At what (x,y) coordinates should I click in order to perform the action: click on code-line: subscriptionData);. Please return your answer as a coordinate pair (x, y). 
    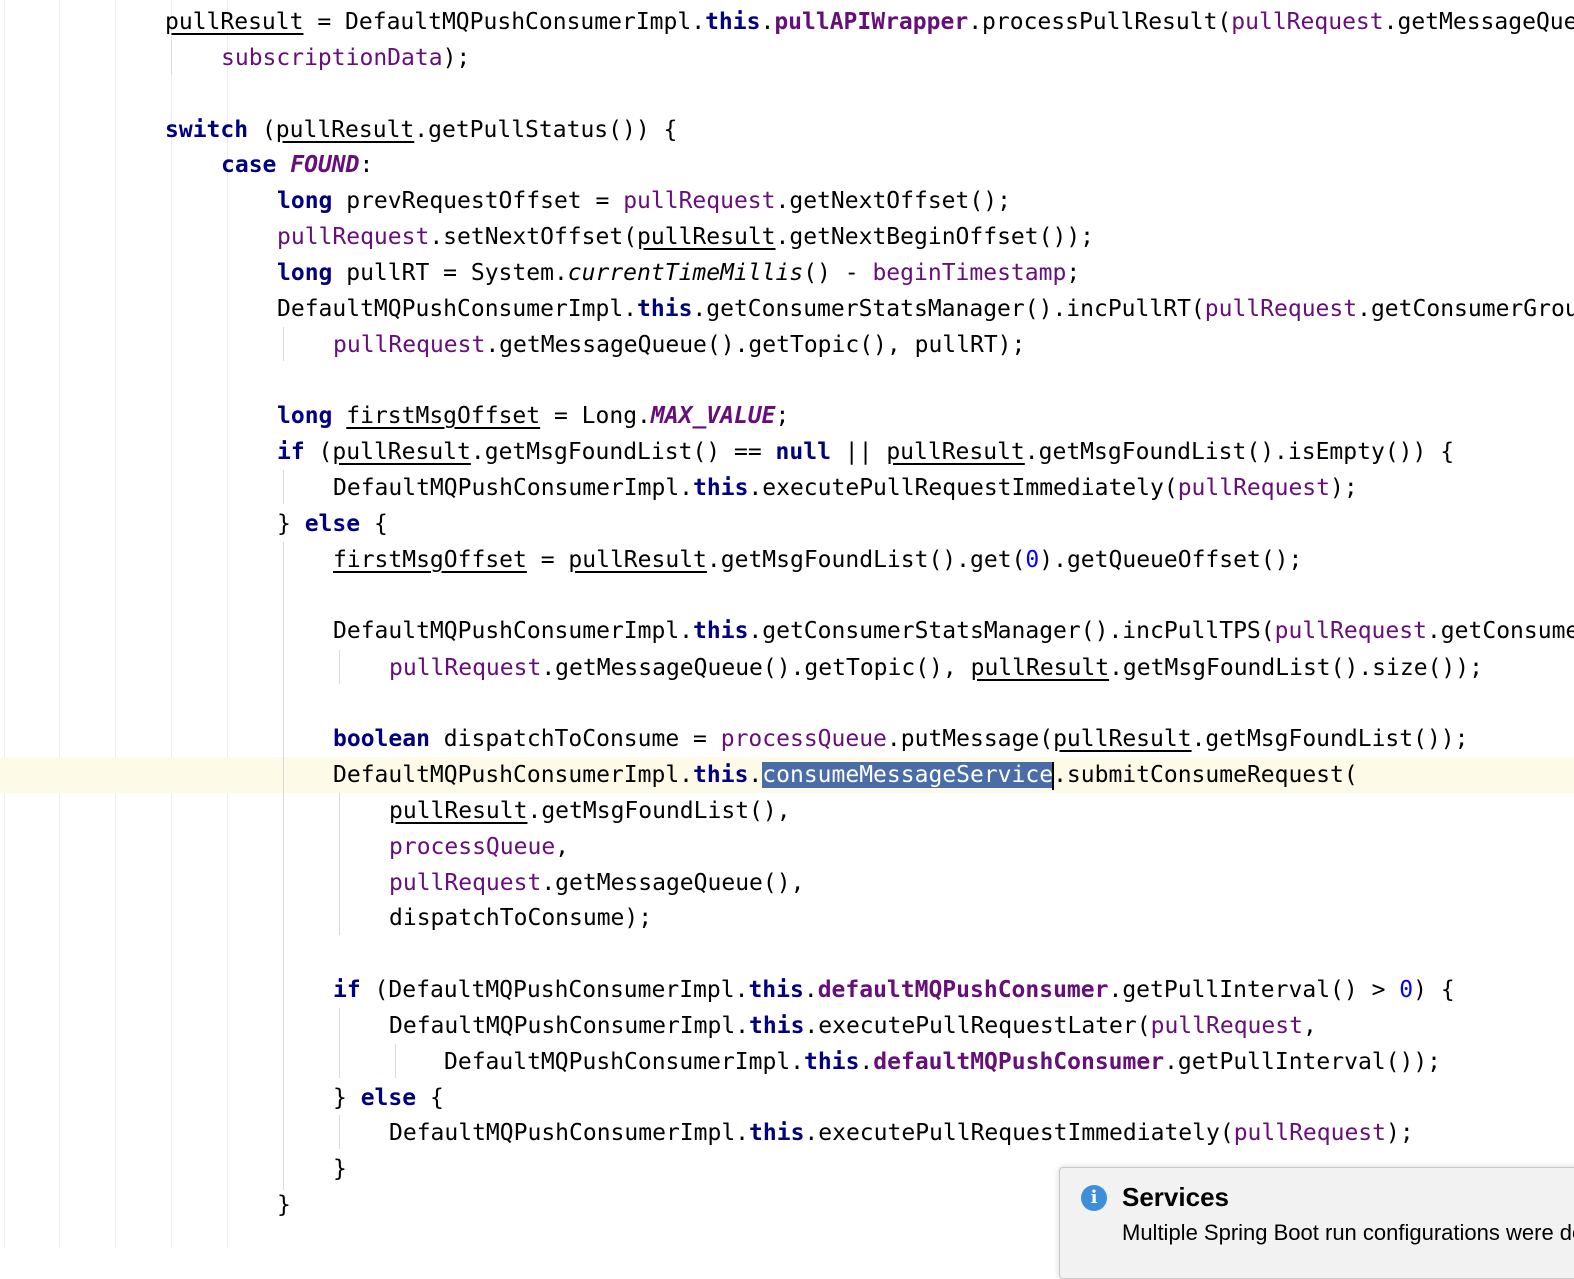
    Looking at the image, I should click on (345, 58).